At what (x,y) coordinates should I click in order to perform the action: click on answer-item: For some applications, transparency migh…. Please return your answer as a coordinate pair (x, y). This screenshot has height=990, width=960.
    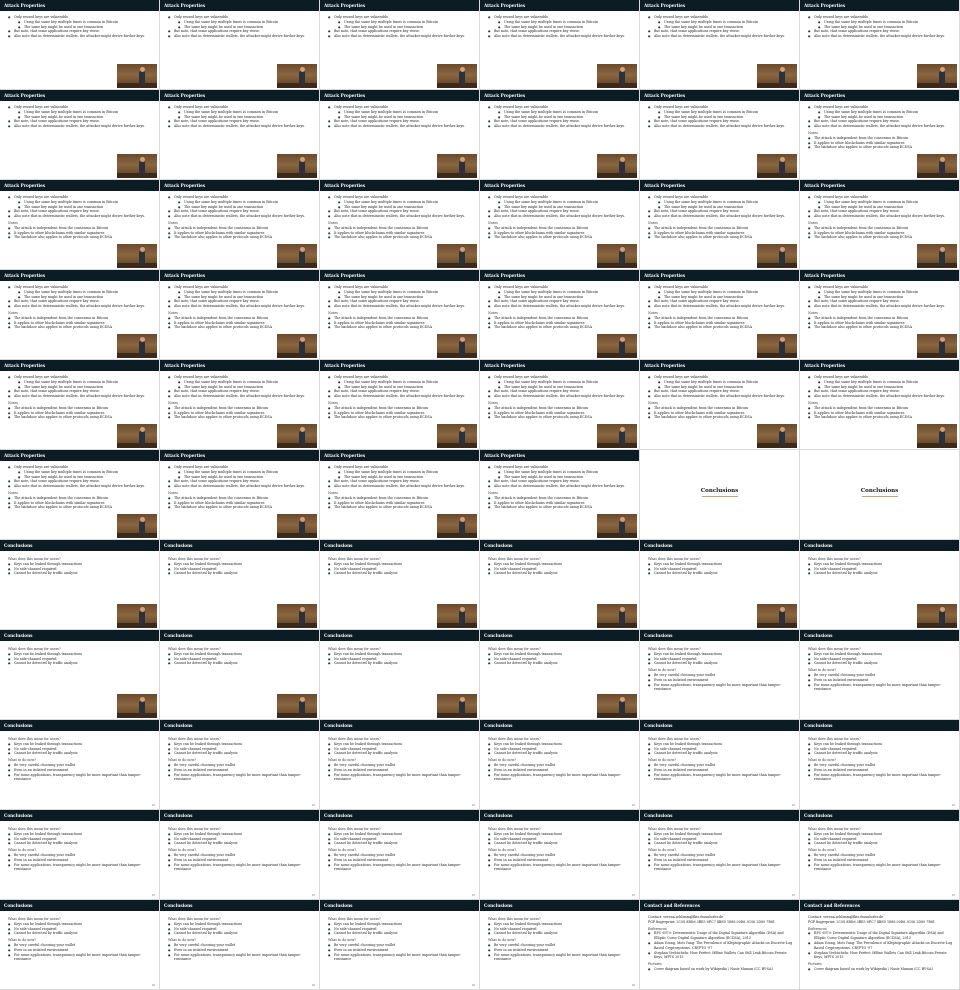
    Looking at the image, I should click on (240, 868).